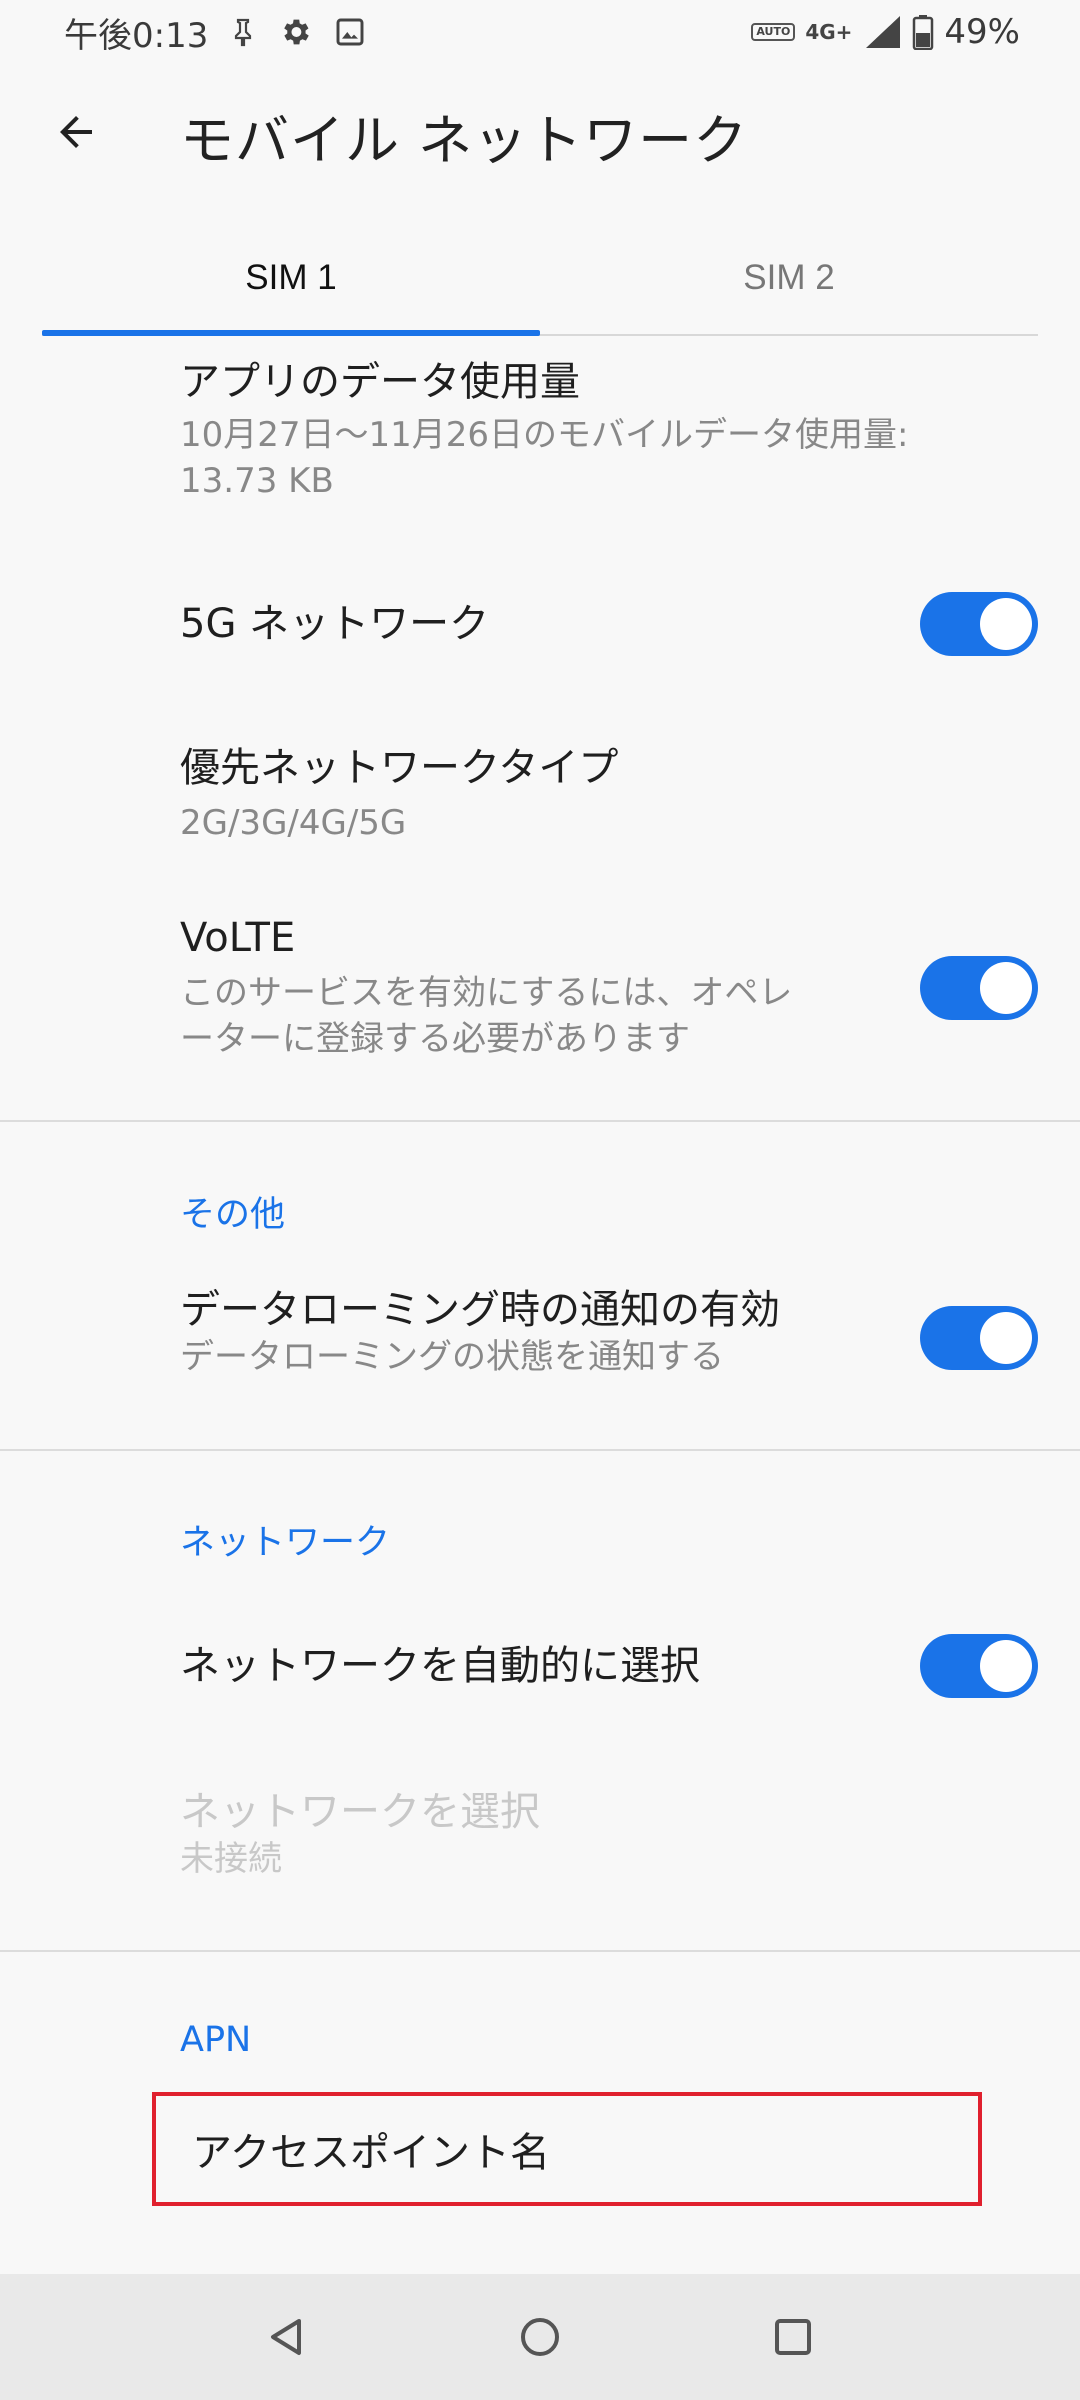  I want to click on triangle-back-icon, so click(285, 2337).